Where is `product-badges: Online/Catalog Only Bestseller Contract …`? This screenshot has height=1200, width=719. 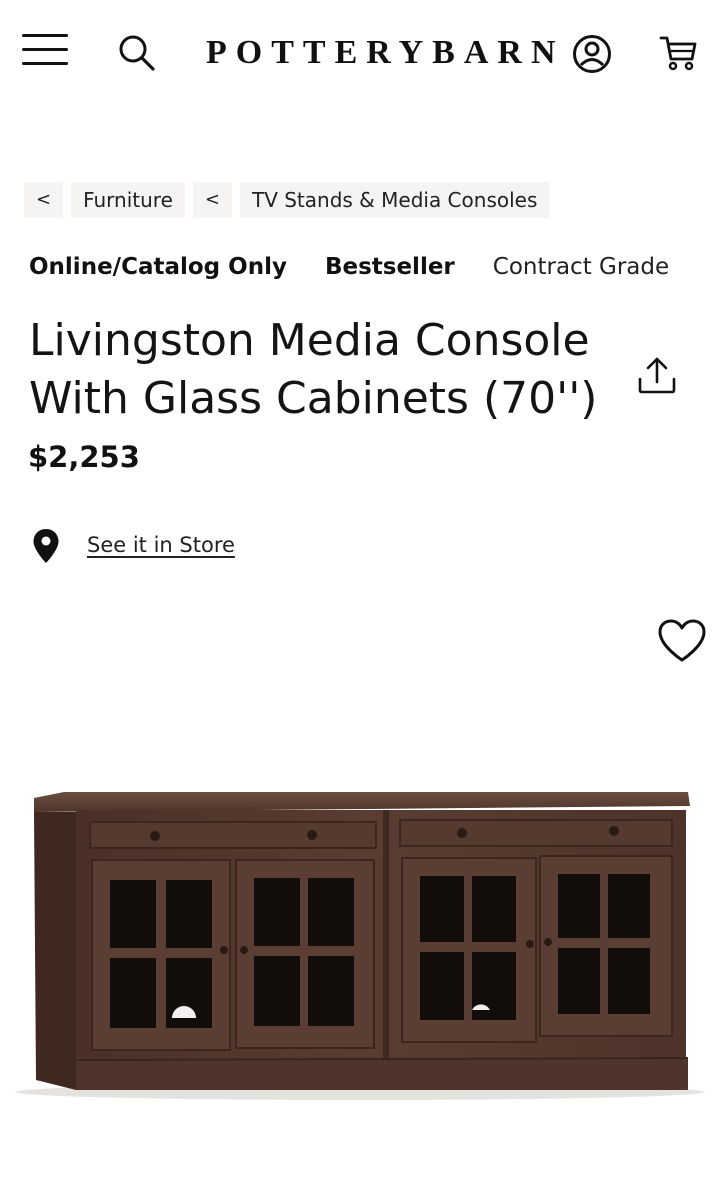 product-badges: Online/Catalog Only Bestseller Contract … is located at coordinates (349, 267).